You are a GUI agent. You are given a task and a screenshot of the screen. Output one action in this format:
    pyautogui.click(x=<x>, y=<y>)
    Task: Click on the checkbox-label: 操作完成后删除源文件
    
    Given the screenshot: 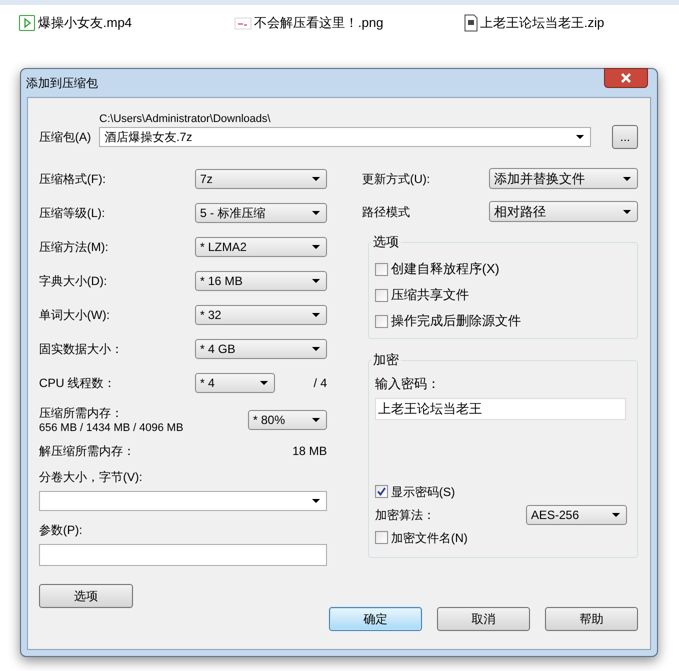 What is the action you would take?
    pyautogui.click(x=456, y=321)
    